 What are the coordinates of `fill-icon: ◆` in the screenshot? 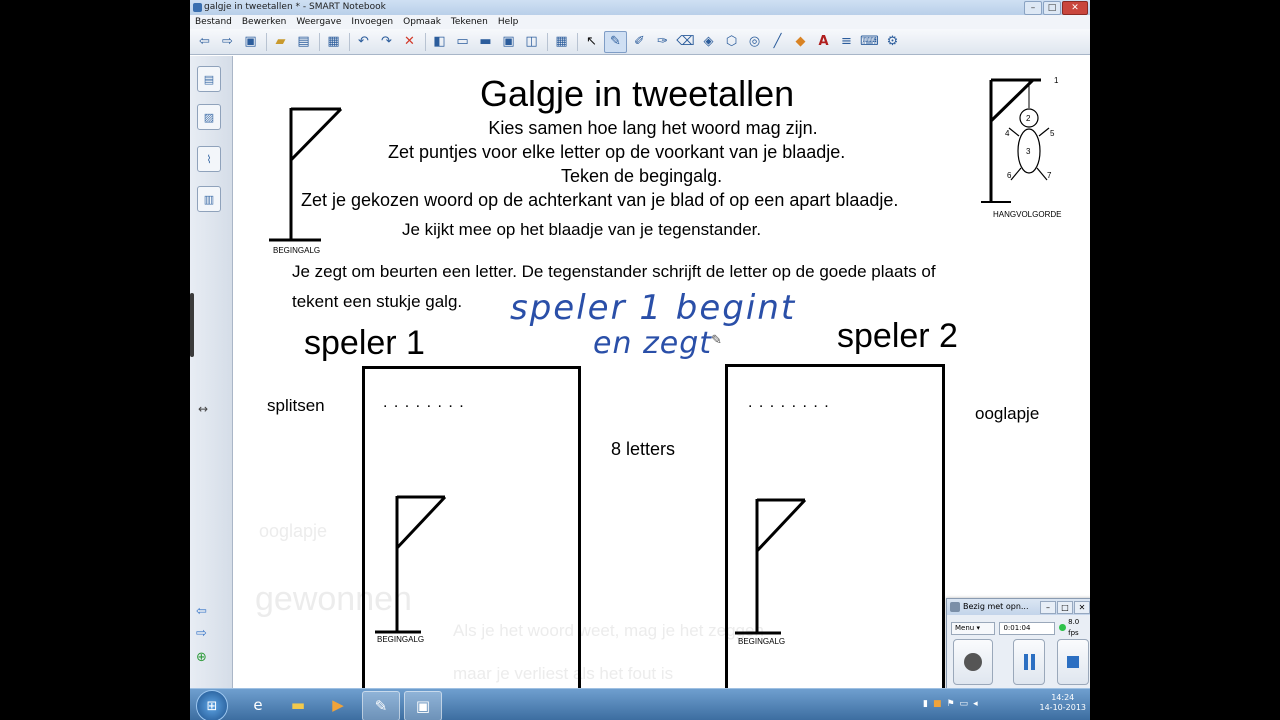 It's located at (800, 42).